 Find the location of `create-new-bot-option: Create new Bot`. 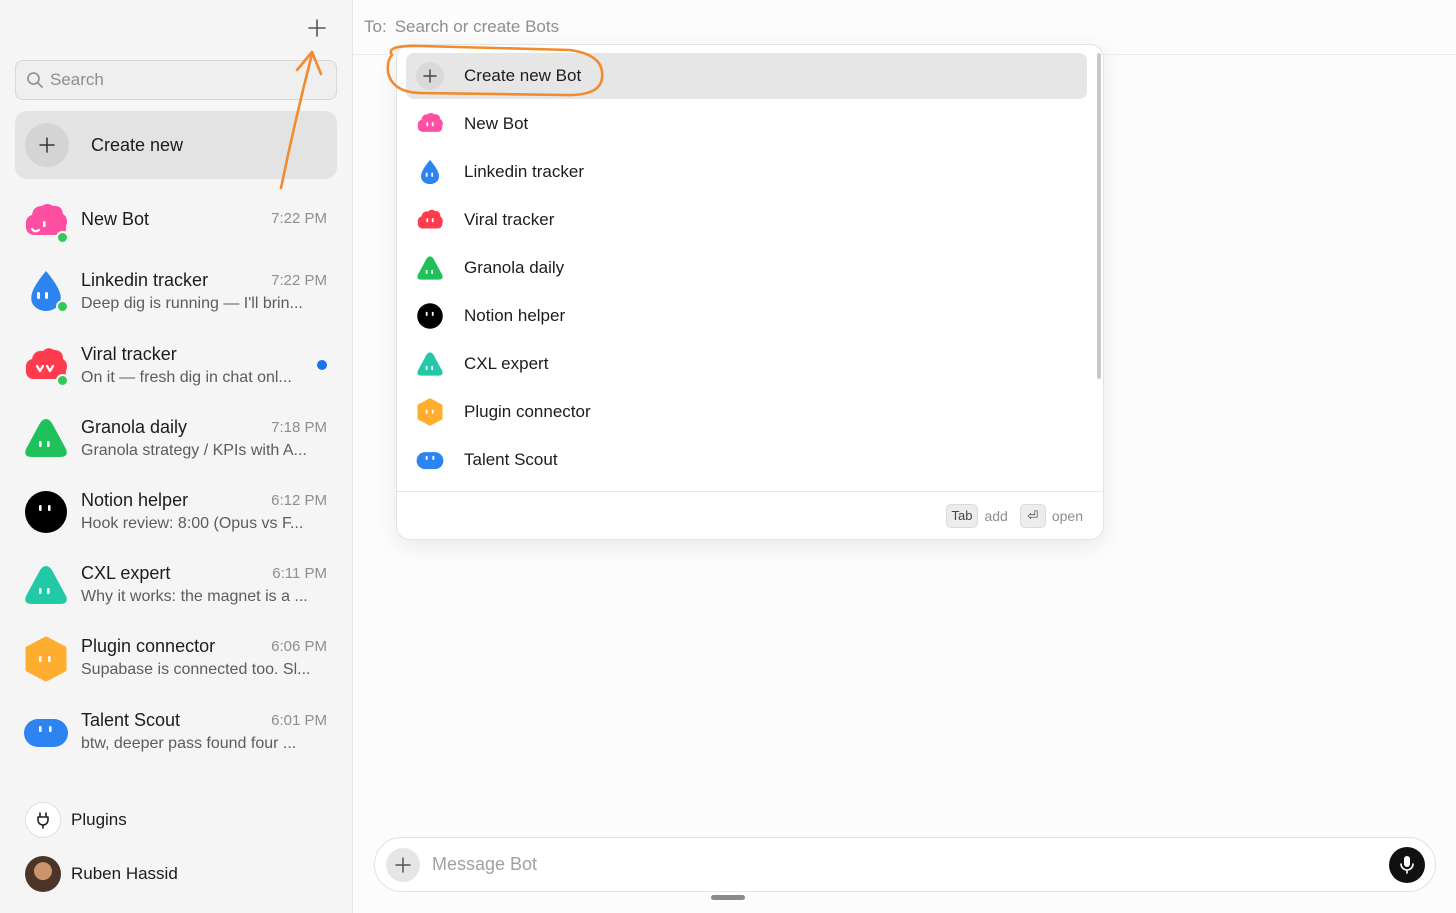

create-new-bot-option: Create new Bot is located at coordinates (746, 76).